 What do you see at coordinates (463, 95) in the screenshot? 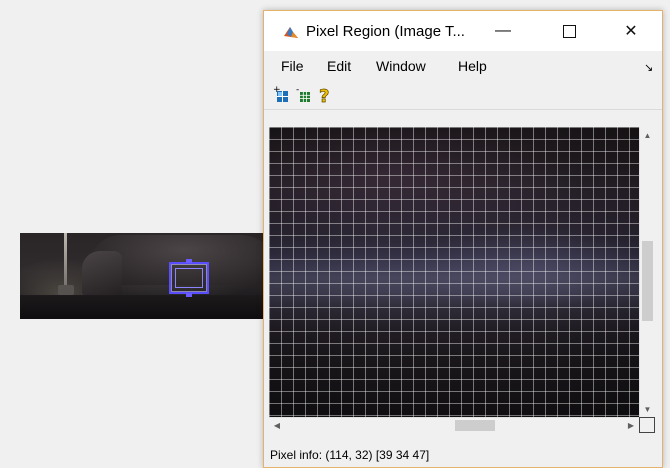
I see `toolbar: + - ?` at bounding box center [463, 95].